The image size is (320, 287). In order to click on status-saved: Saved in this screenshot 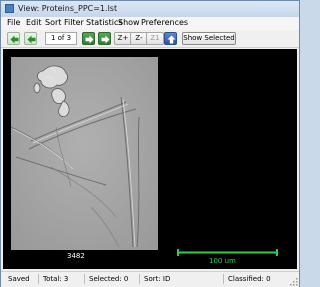, I will do `click(19, 279)`.